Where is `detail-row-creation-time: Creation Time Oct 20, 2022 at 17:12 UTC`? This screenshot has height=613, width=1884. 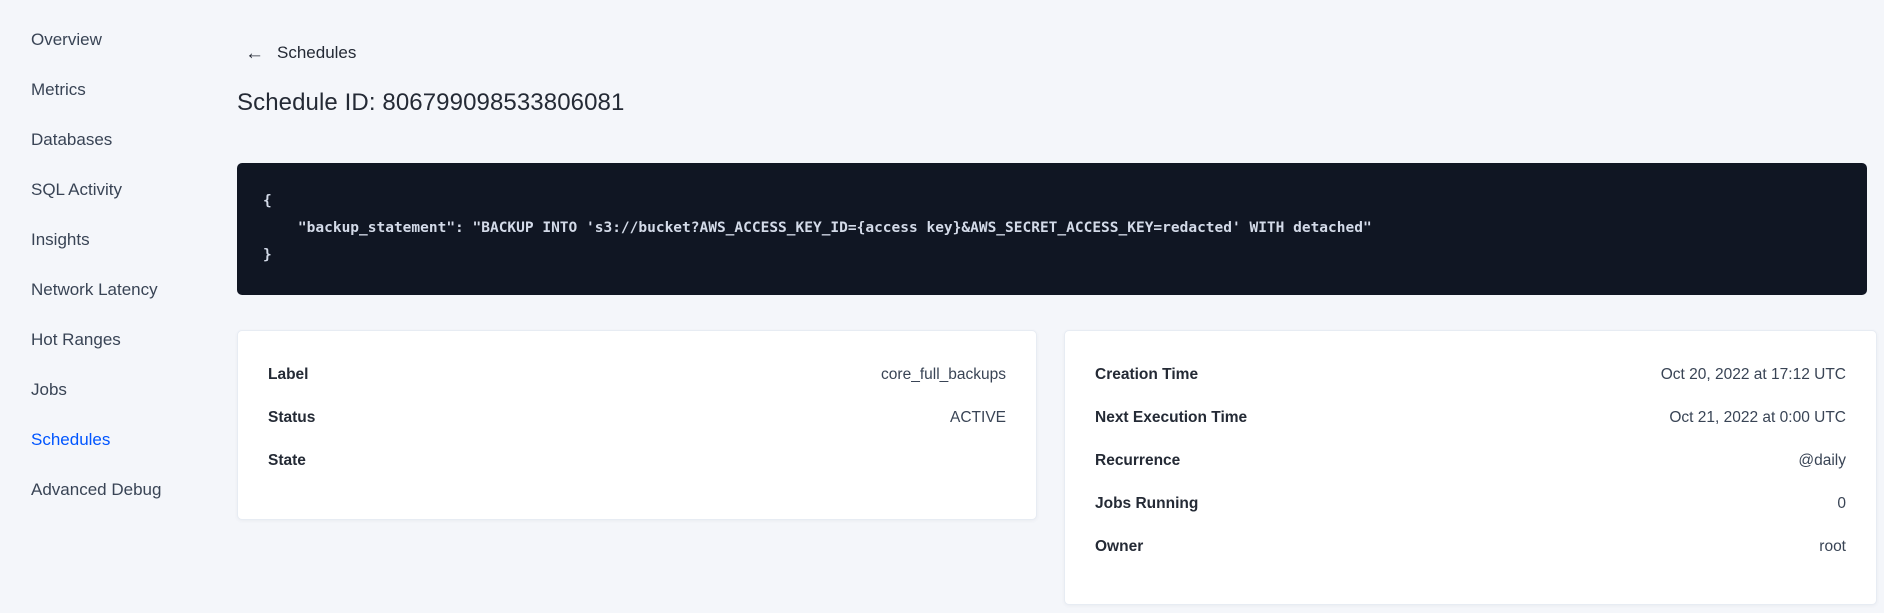
detail-row-creation-time: Creation Time Oct 20, 2022 at 17:12 UTC is located at coordinates (1470, 374).